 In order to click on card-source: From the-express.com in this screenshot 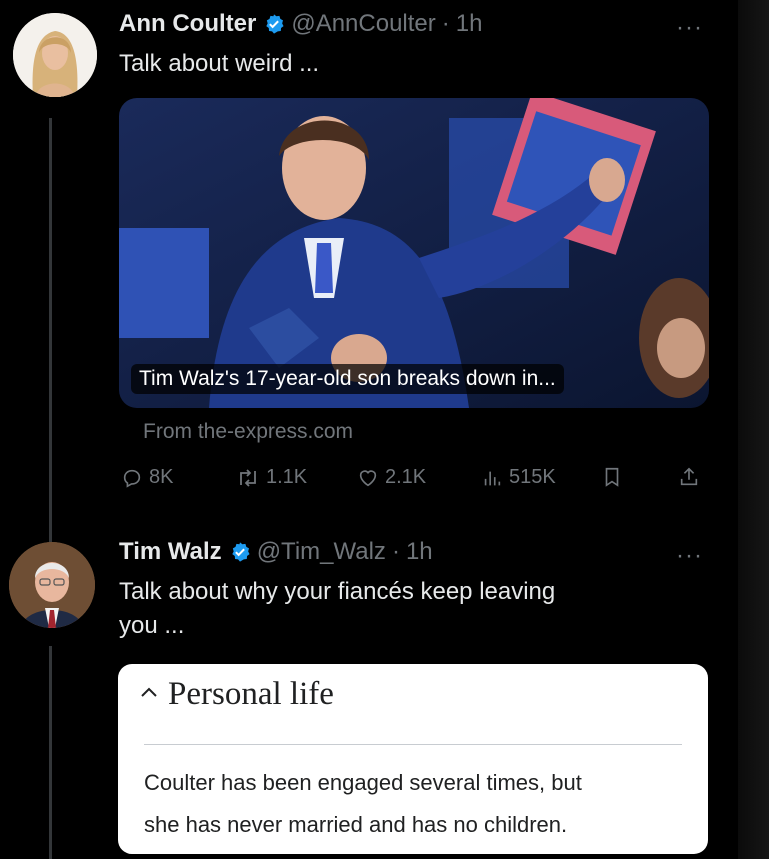, I will do `click(248, 432)`.